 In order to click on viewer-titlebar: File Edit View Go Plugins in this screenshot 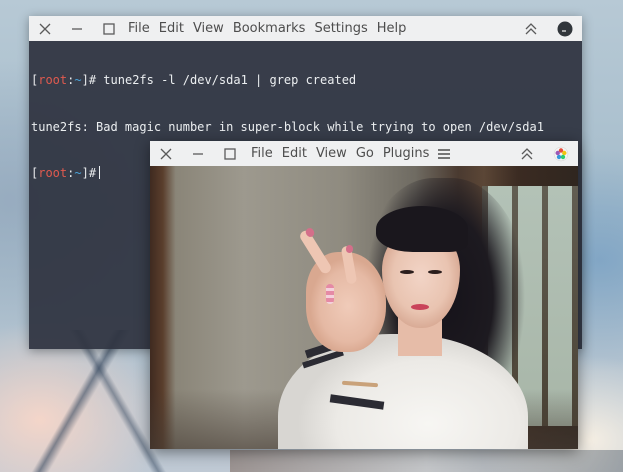, I will do `click(364, 153)`.